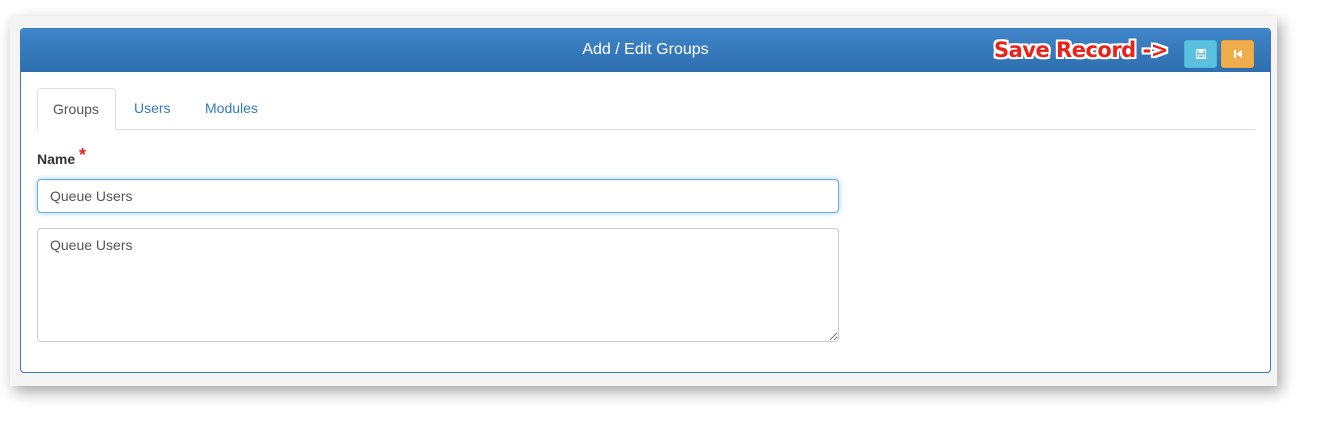 This screenshot has width=1325, height=434. I want to click on required-marker: *, so click(83, 155).